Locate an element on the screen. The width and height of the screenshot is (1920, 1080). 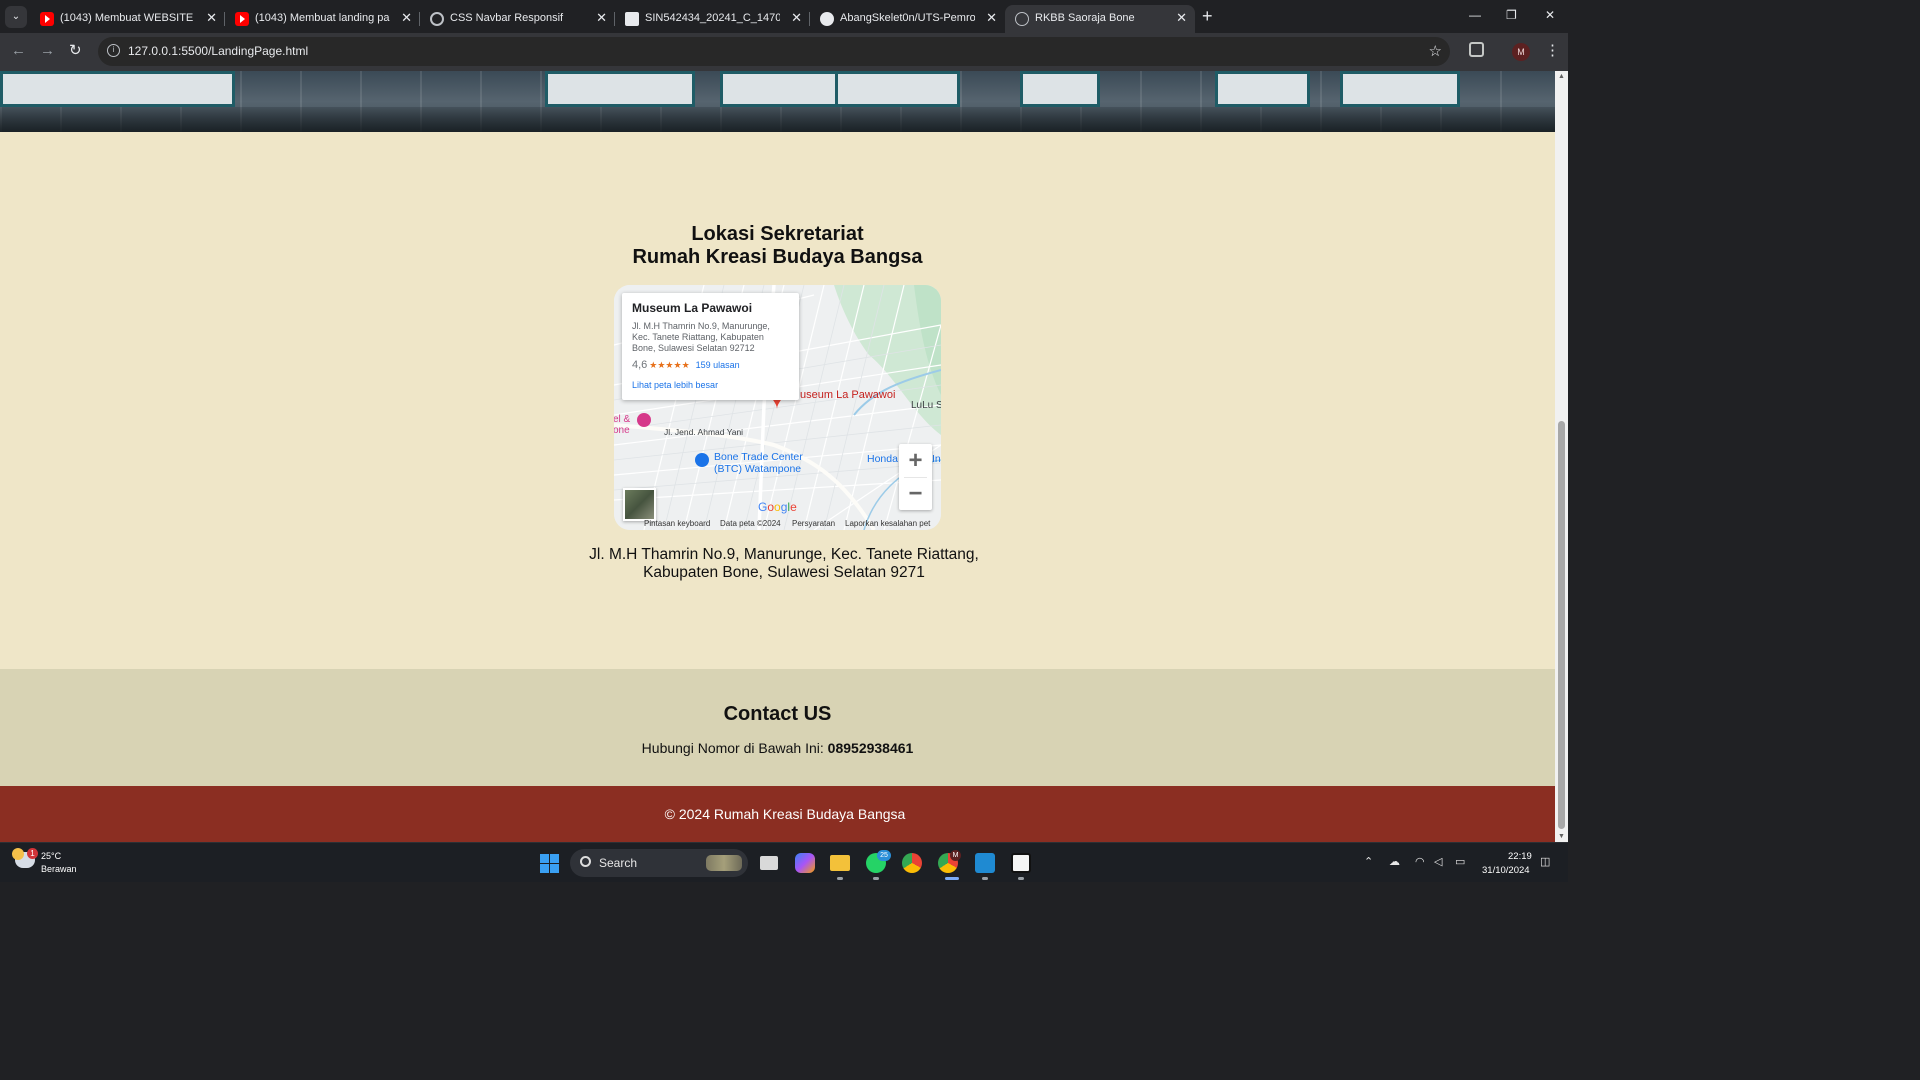
report-error-link: Laporkan kesalahan pet is located at coordinates (887, 523).